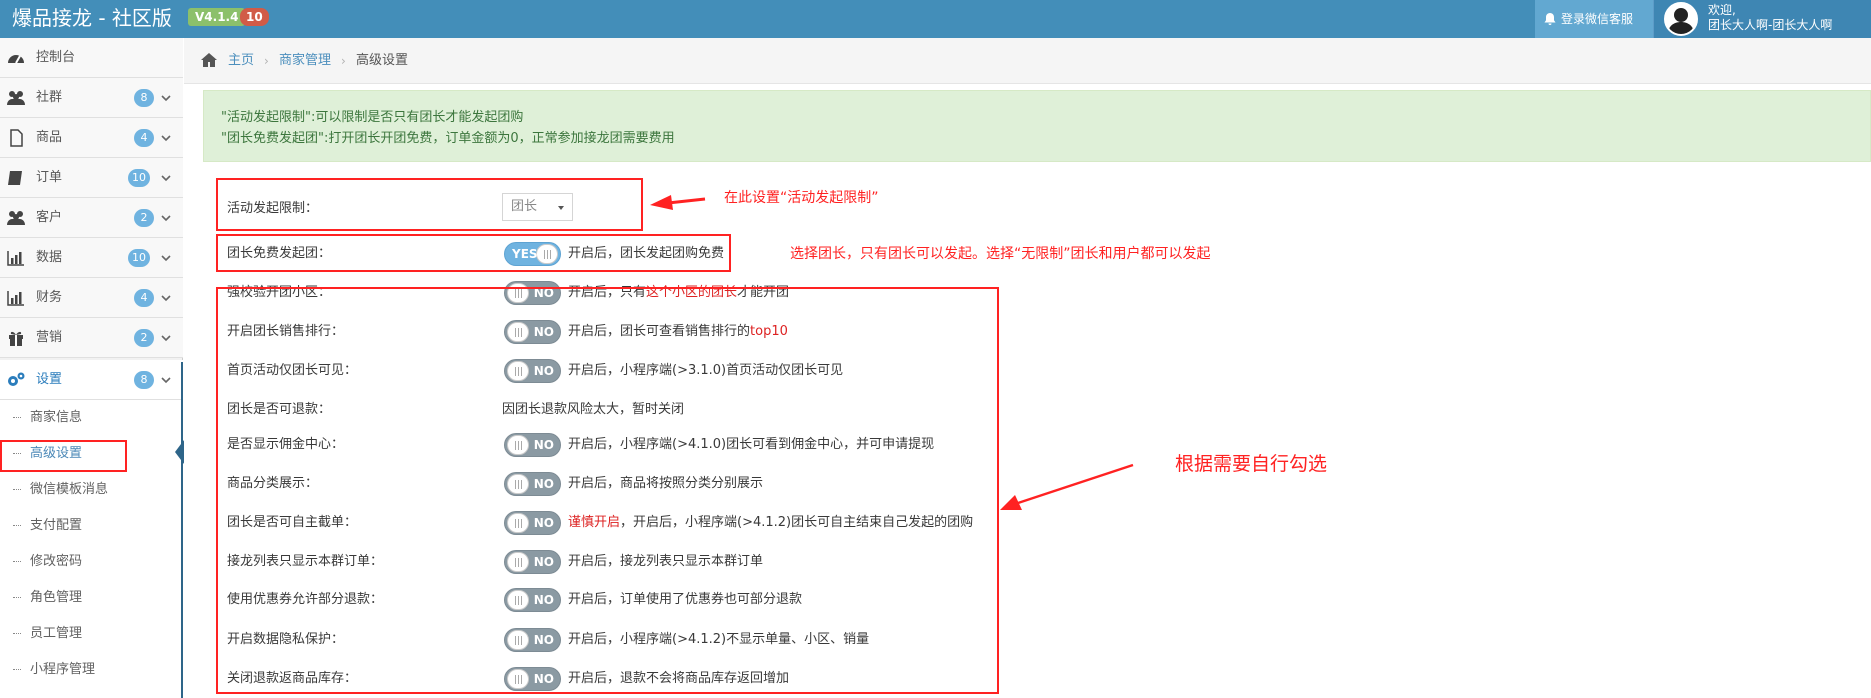 This screenshot has height=698, width=1871. Describe the element at coordinates (801, 198) in the screenshot. I see `annotation-text: 在此设置“活动发起限制”` at that location.